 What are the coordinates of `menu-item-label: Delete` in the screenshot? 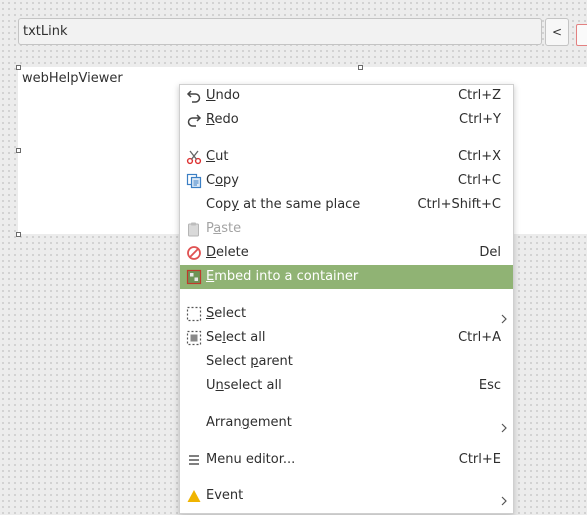 It's located at (227, 252).